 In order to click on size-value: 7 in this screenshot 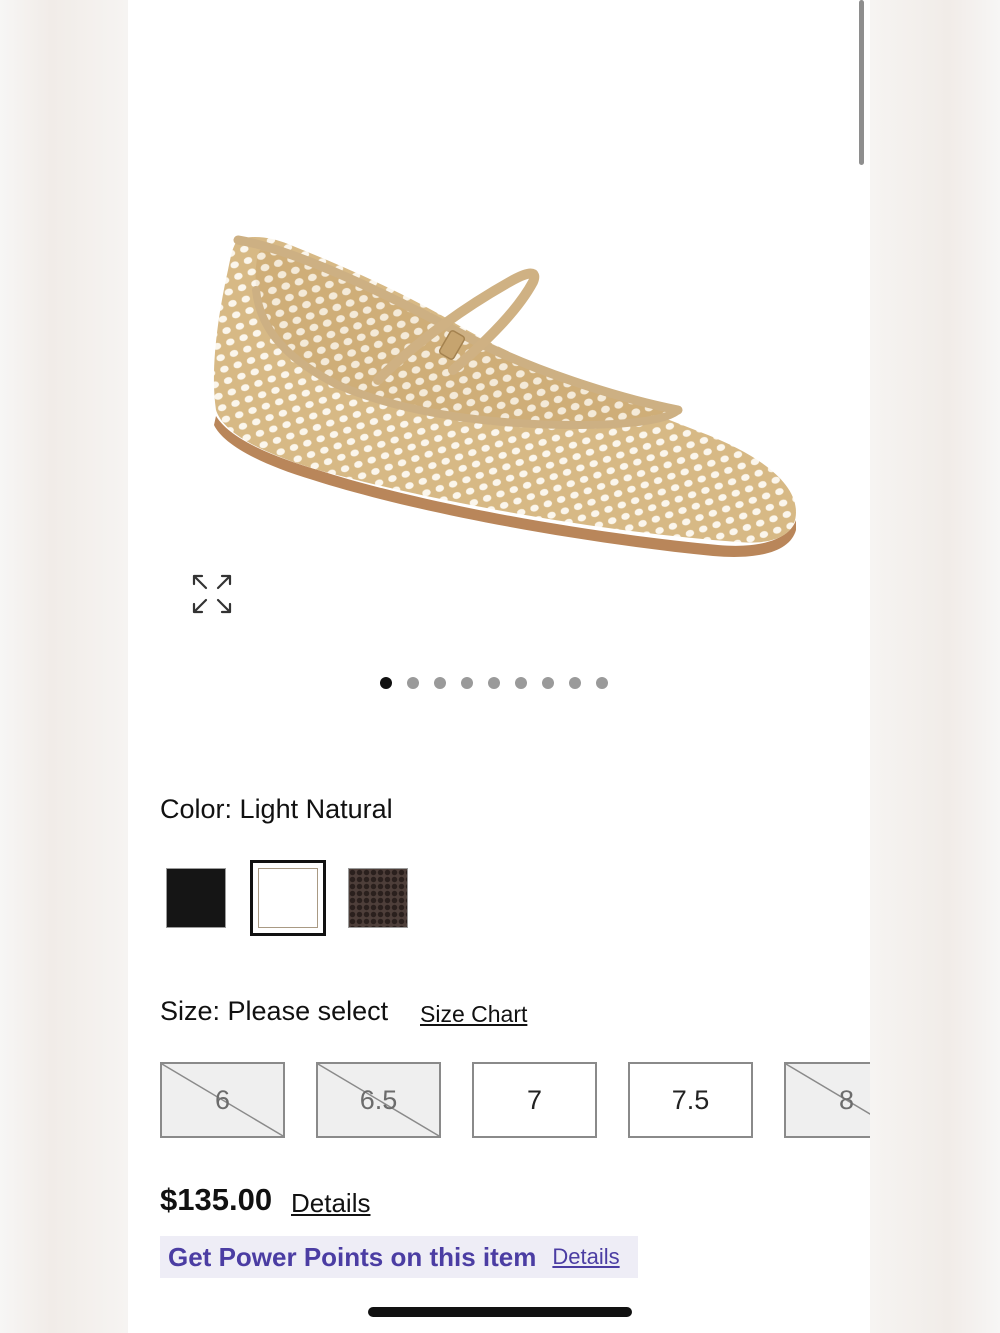, I will do `click(534, 1099)`.